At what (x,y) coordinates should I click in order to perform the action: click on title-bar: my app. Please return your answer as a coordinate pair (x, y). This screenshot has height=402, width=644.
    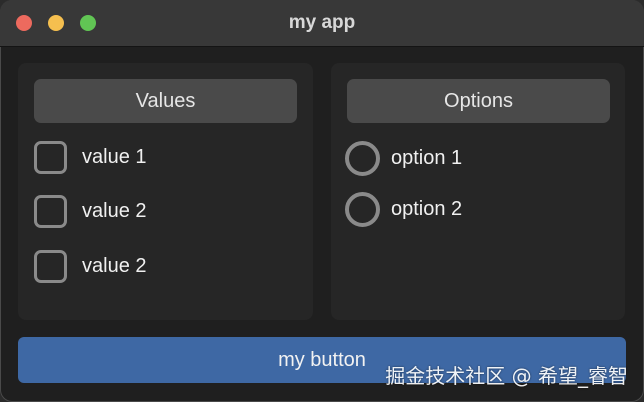
    Looking at the image, I should click on (322, 23).